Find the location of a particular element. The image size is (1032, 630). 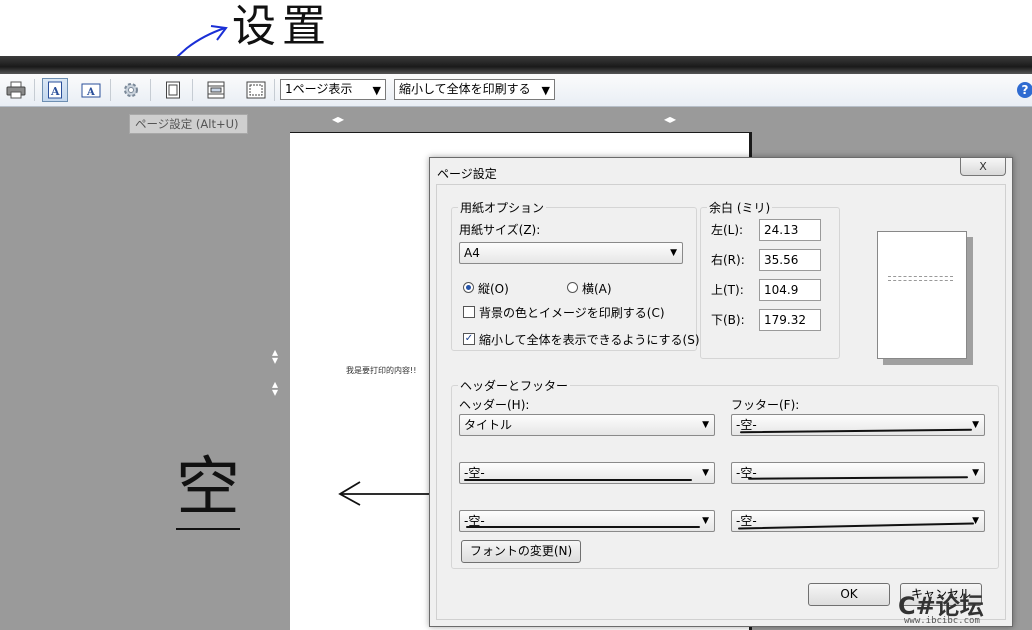

site-watermark: C#论坛 www.ibcibc.com is located at coordinates (941, 606).